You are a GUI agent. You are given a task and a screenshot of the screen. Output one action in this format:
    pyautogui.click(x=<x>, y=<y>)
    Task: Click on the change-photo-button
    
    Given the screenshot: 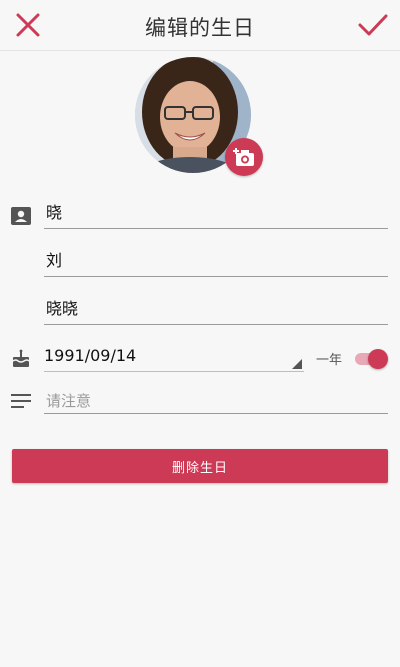 What is the action you would take?
    pyautogui.click(x=244, y=157)
    